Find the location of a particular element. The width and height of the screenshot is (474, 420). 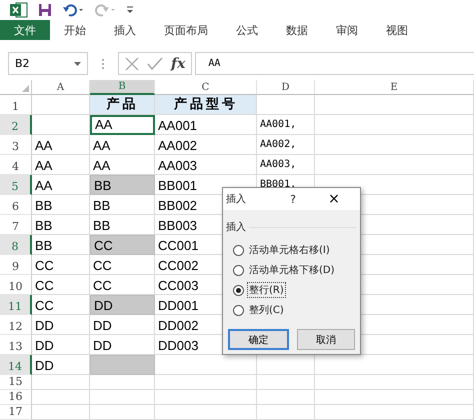

row-header: 2 is located at coordinates (16, 125).